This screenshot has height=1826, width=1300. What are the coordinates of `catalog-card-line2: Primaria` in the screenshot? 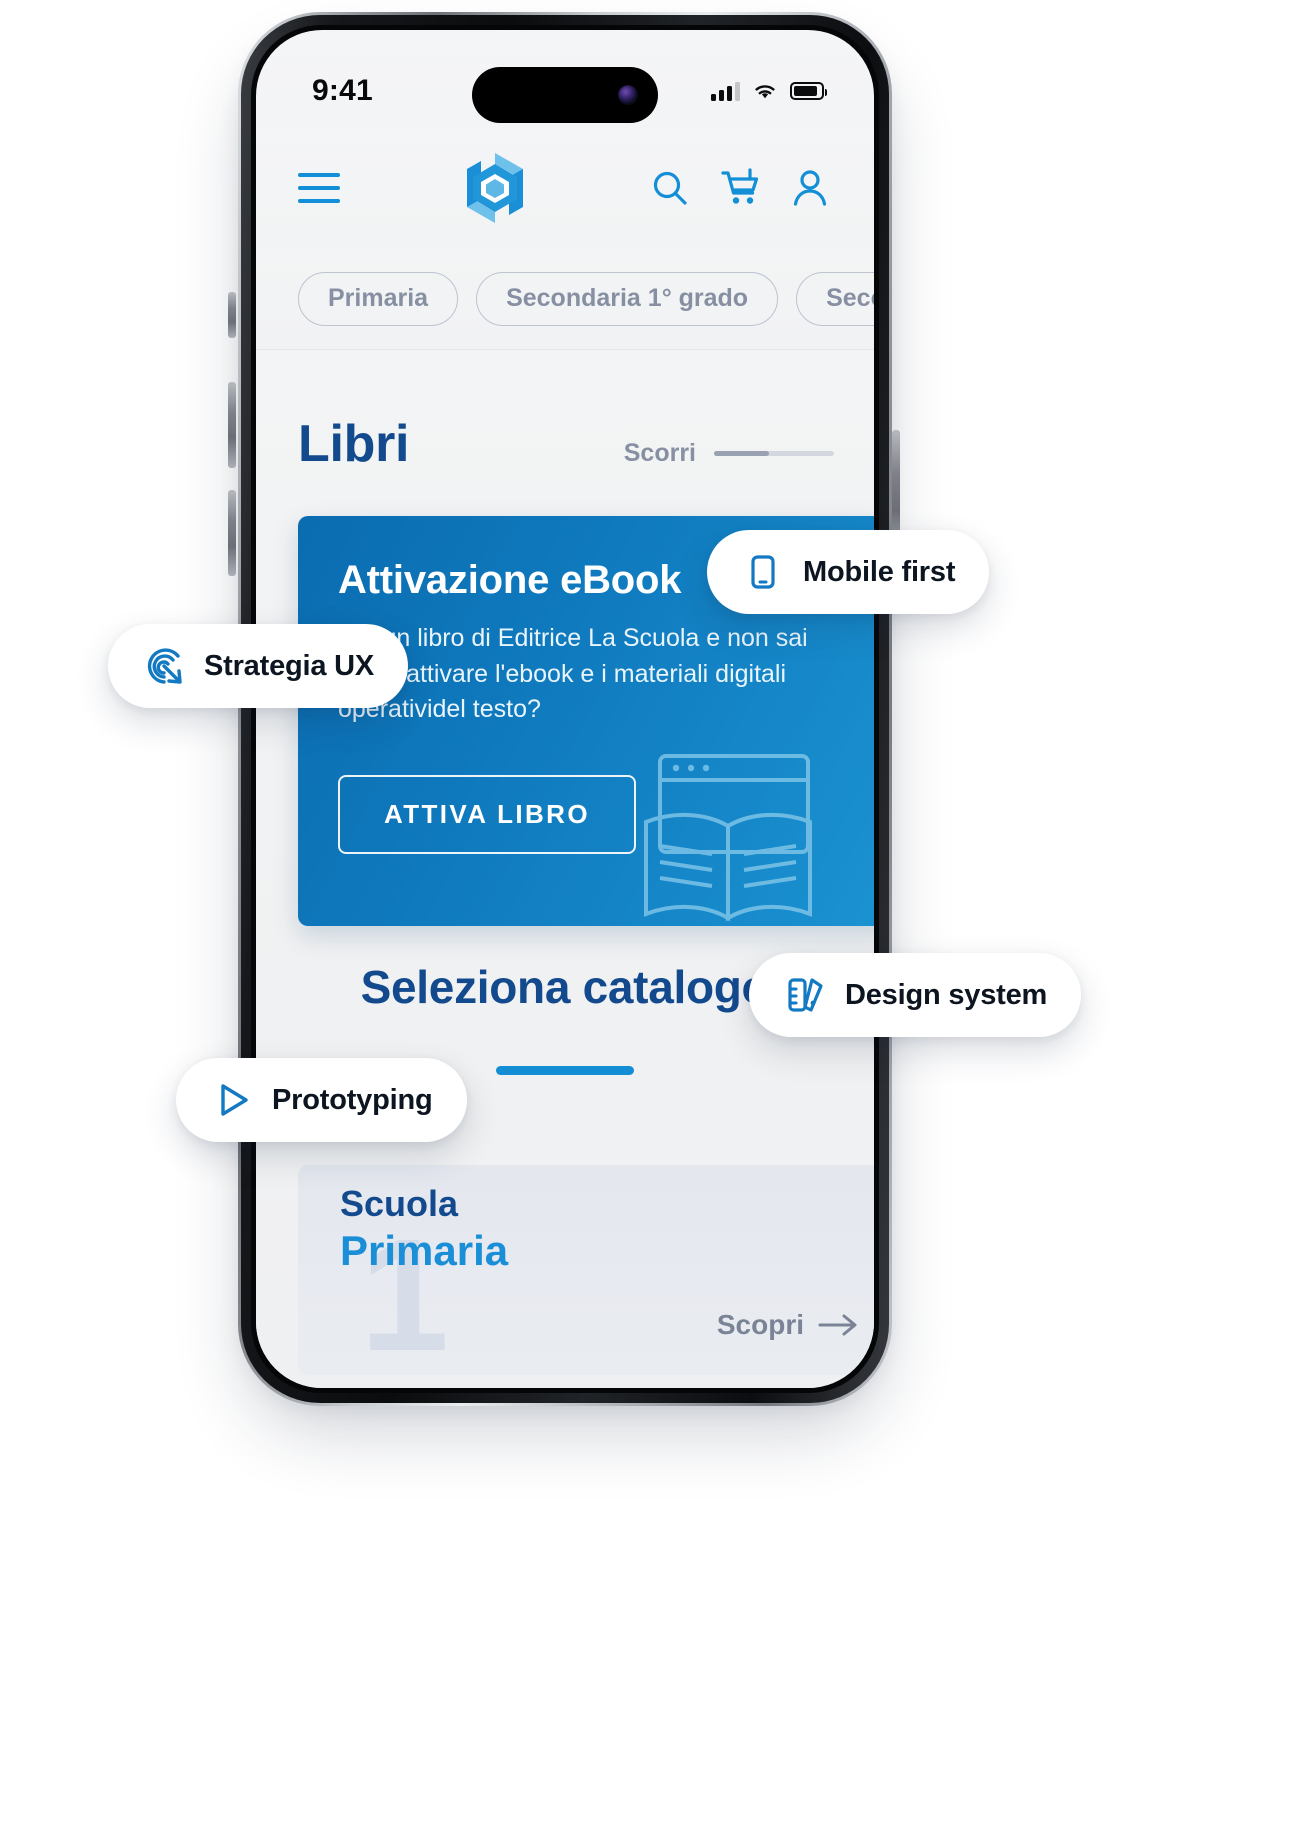 It's located at (424, 1250).